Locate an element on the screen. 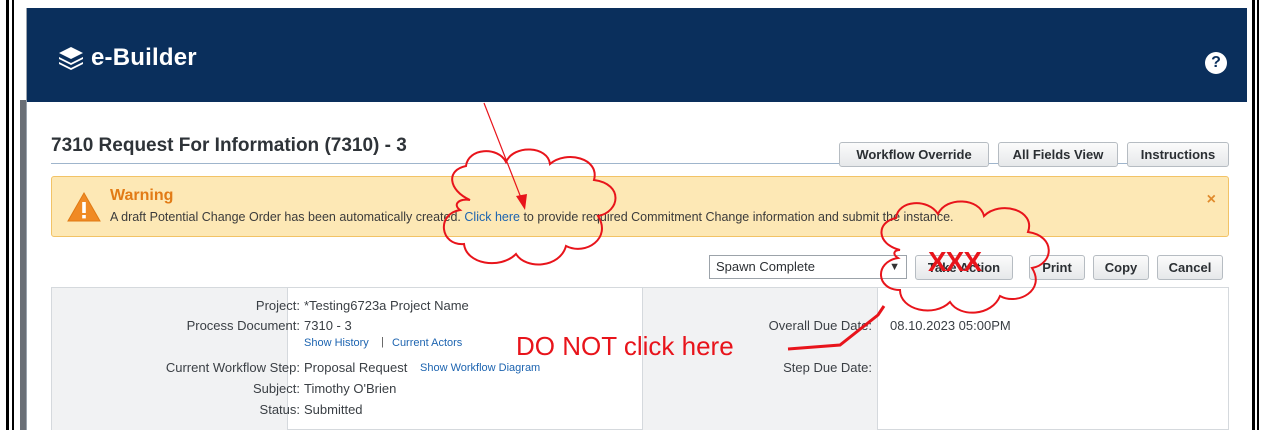 The height and width of the screenshot is (430, 1262). stacked-layers-icon is located at coordinates (71, 58).